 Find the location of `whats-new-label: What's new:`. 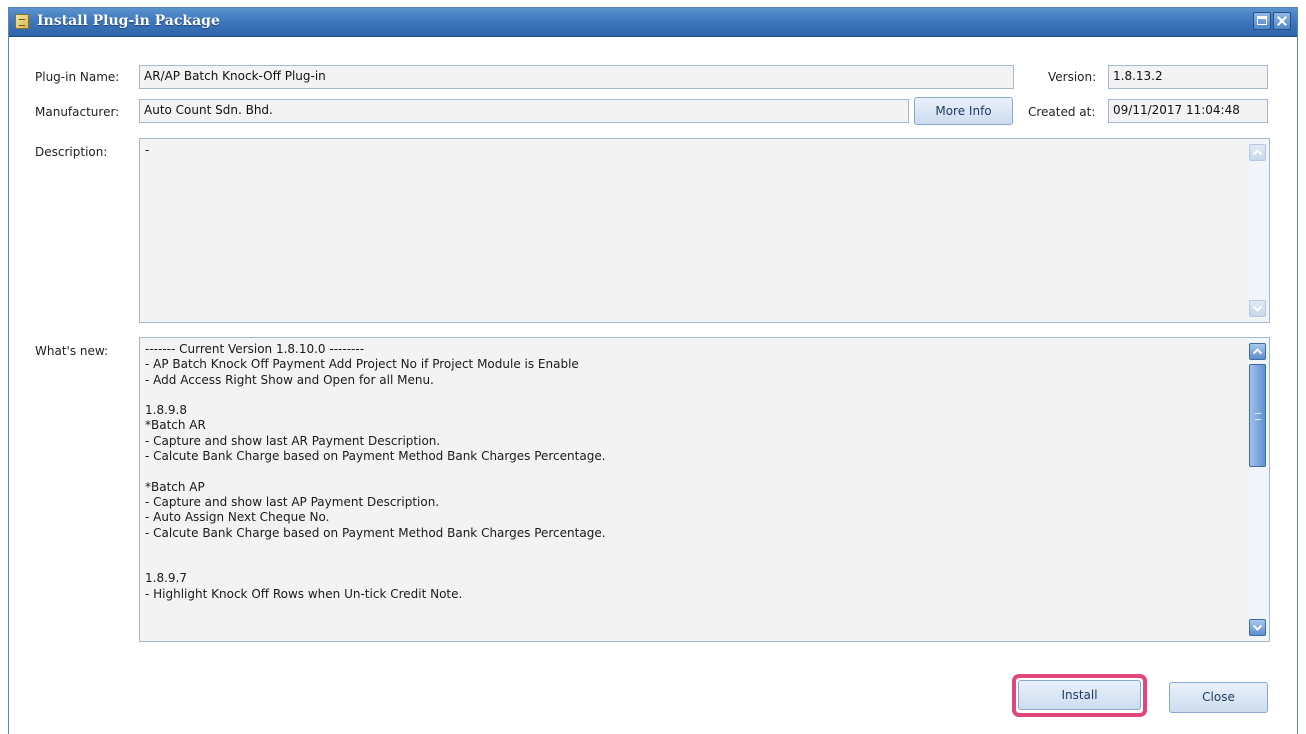

whats-new-label: What's new: is located at coordinates (72, 351).